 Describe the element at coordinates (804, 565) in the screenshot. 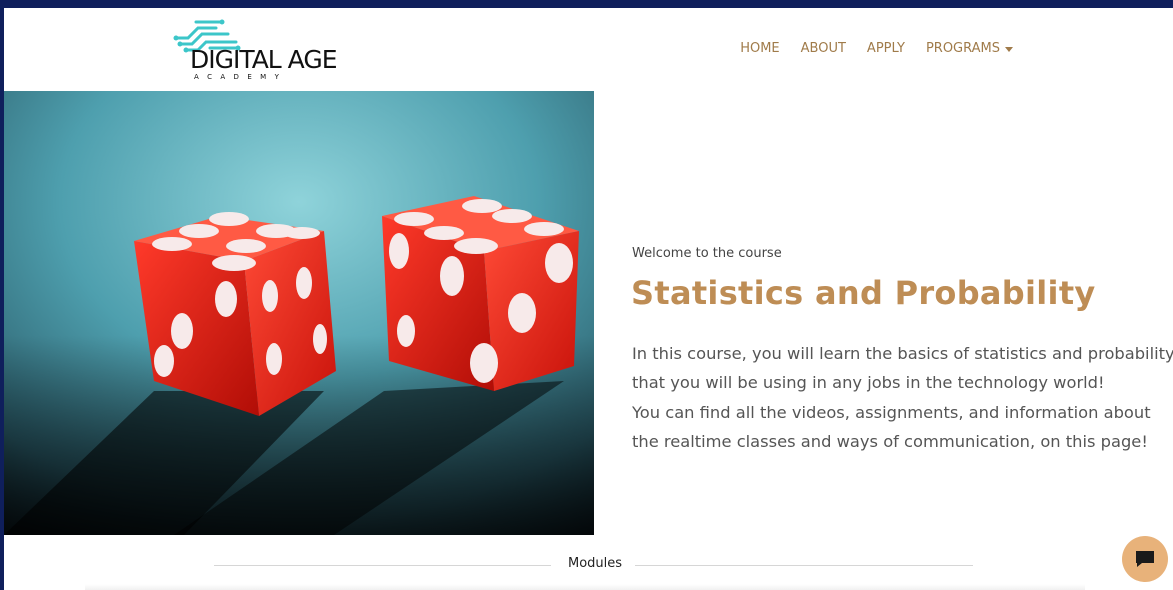

I see `divider-right` at that location.